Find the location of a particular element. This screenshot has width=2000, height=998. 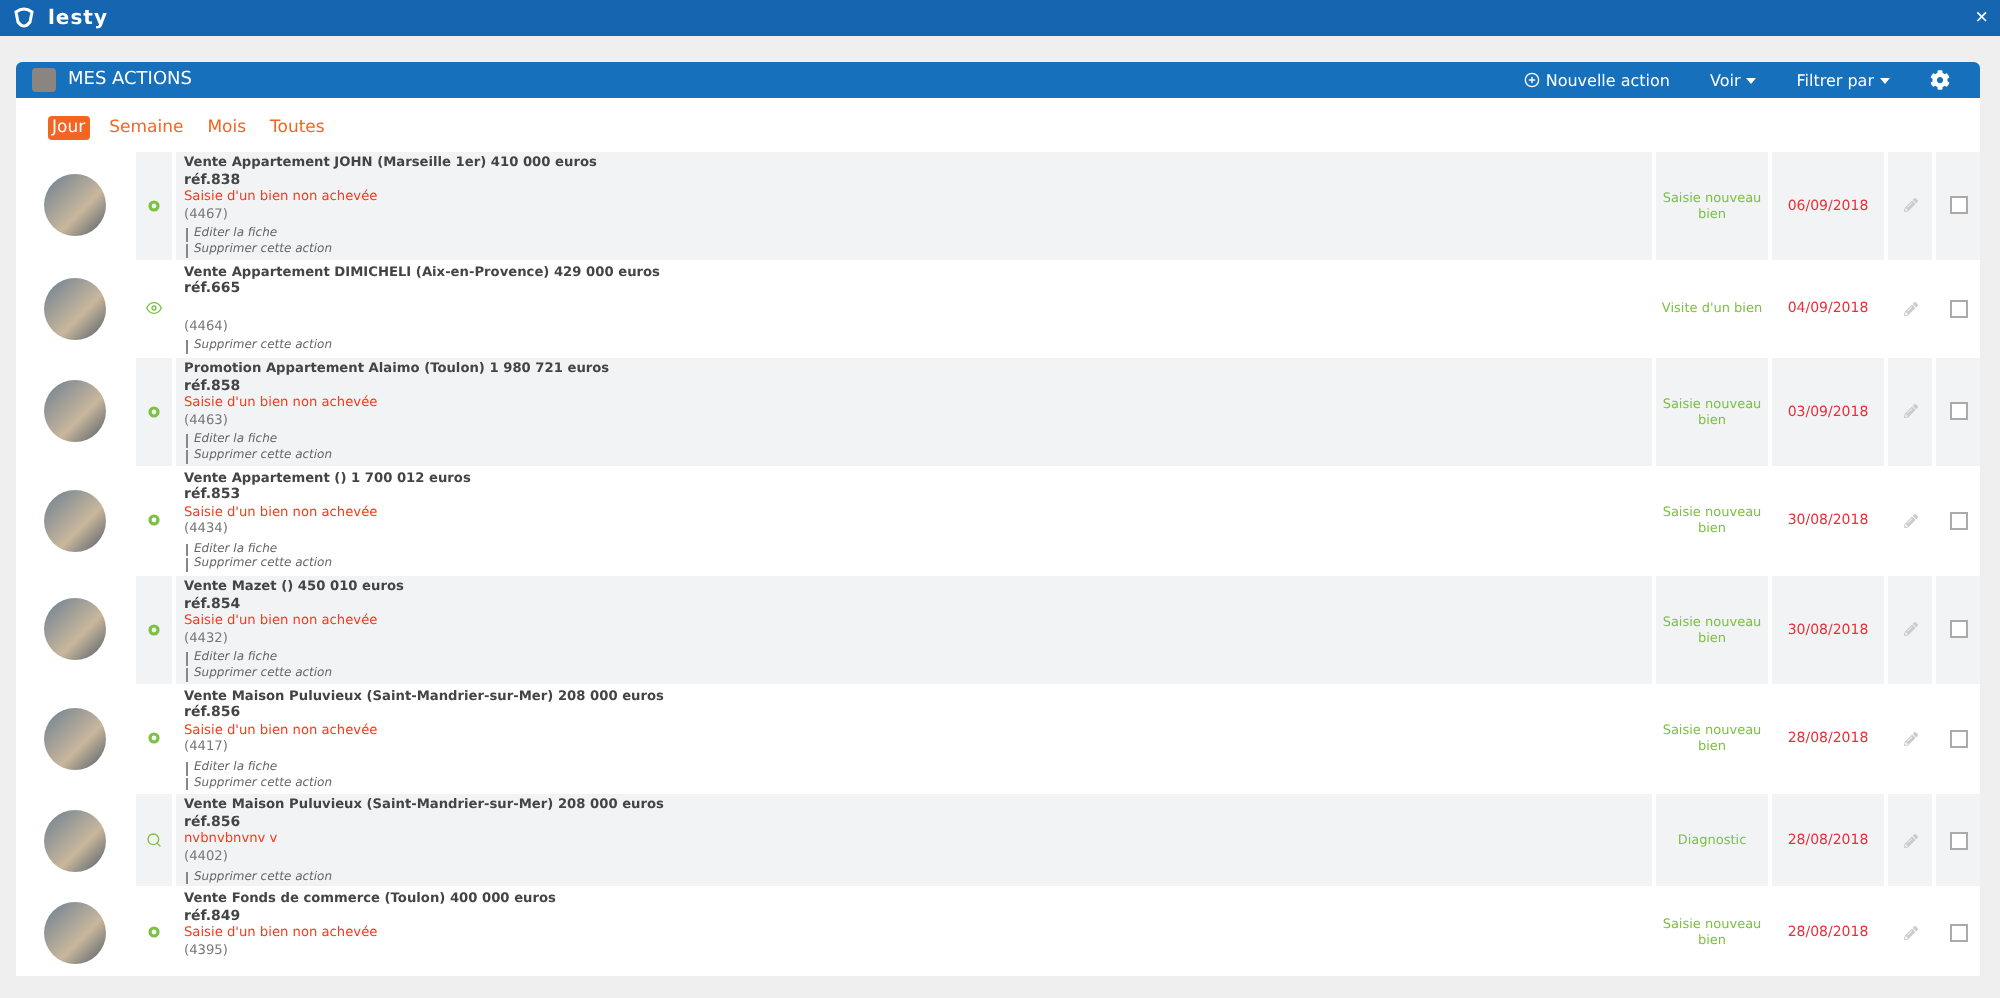

period-tab: Semaine is located at coordinates (146, 128).